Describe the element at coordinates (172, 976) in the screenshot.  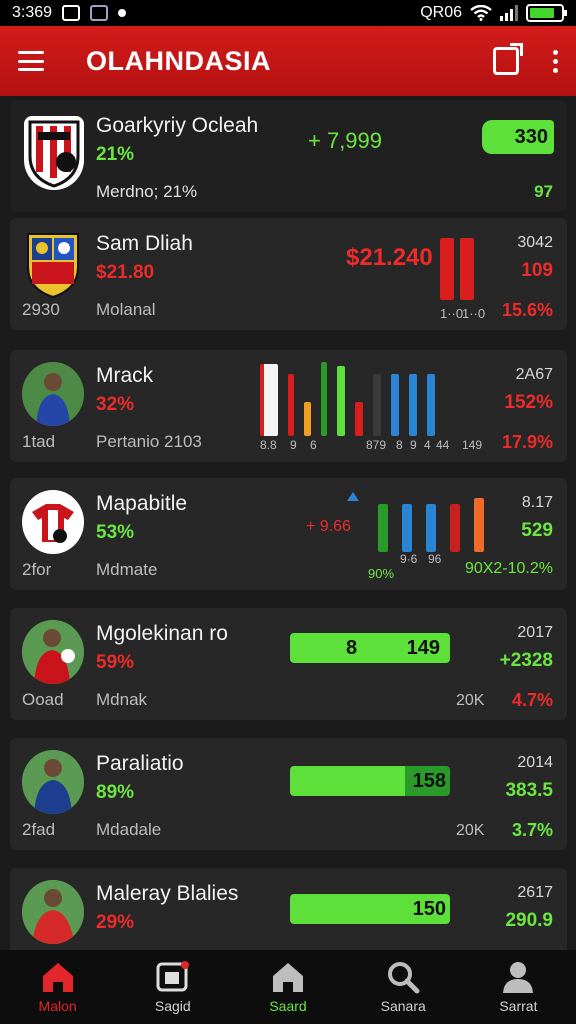
I see `share-box-icon` at that location.